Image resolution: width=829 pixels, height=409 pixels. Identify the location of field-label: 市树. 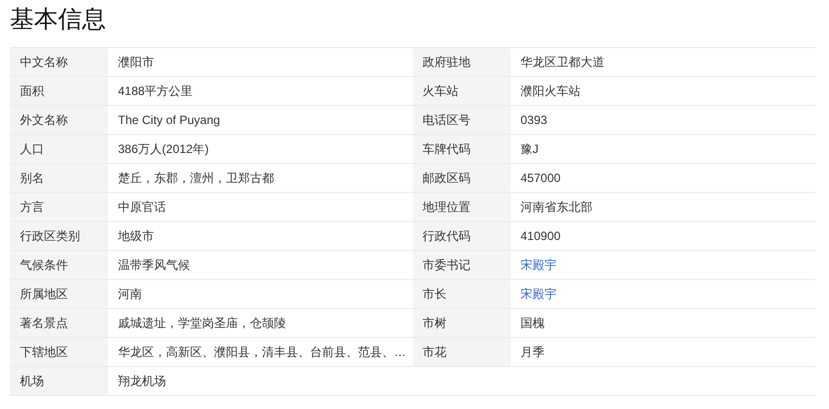
(434, 323).